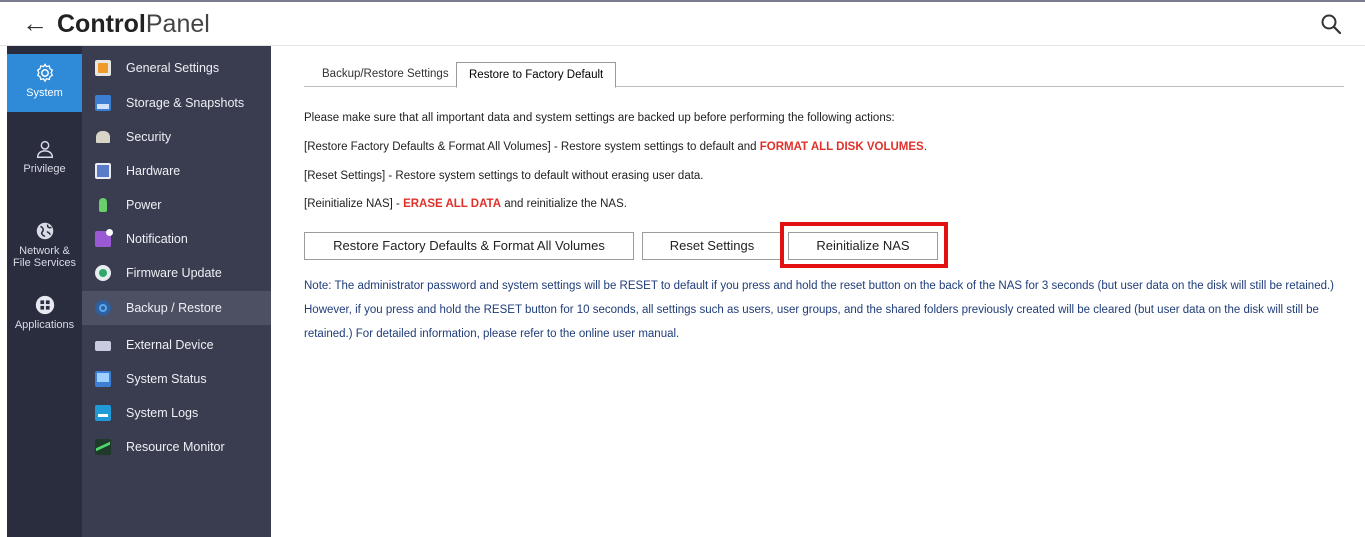  What do you see at coordinates (176, 308) in the screenshot?
I see `submenu-item-backup-restore: Backup / Restore` at bounding box center [176, 308].